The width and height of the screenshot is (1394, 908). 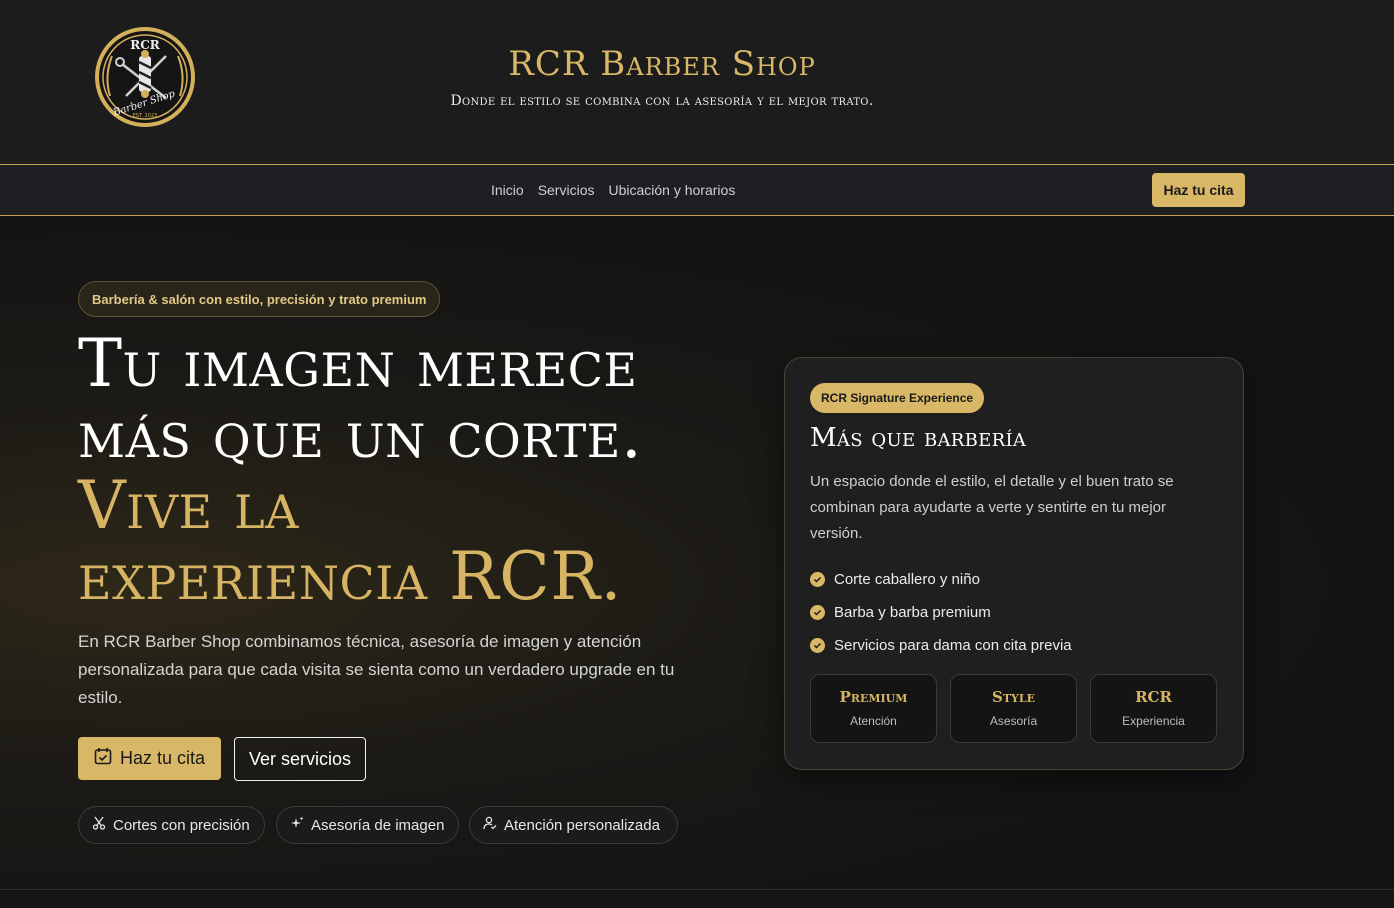 What do you see at coordinates (103, 758) in the screenshot?
I see `calendar-check-icon` at bounding box center [103, 758].